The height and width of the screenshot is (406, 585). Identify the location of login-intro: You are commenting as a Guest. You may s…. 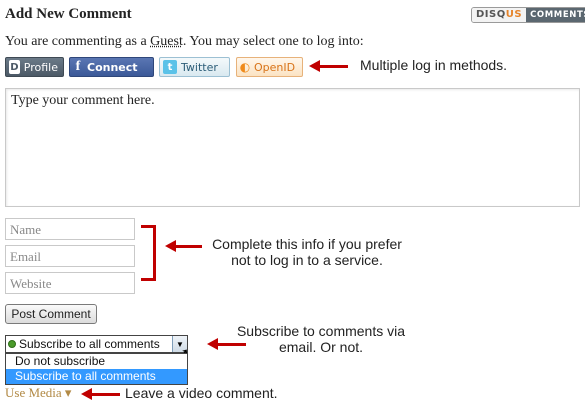
(184, 41).